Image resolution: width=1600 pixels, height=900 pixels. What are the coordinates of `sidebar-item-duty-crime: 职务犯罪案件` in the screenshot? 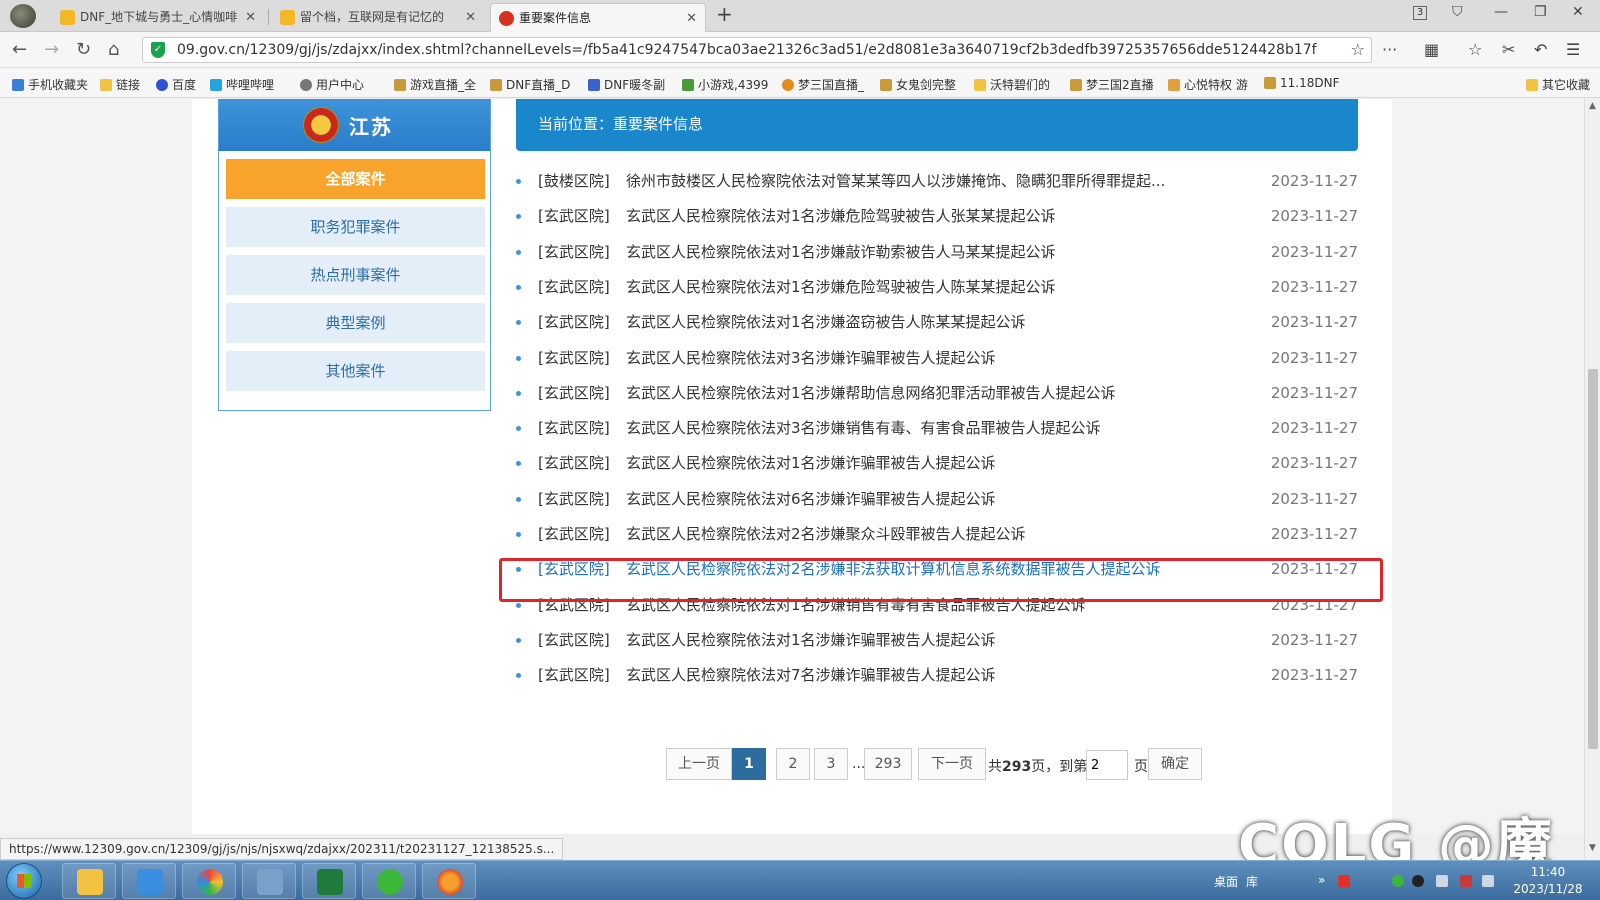 It's located at (355, 227).